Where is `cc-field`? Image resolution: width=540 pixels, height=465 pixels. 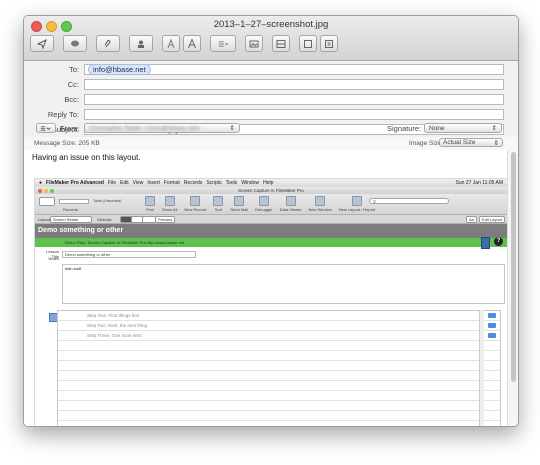
cc-field is located at coordinates (294, 84).